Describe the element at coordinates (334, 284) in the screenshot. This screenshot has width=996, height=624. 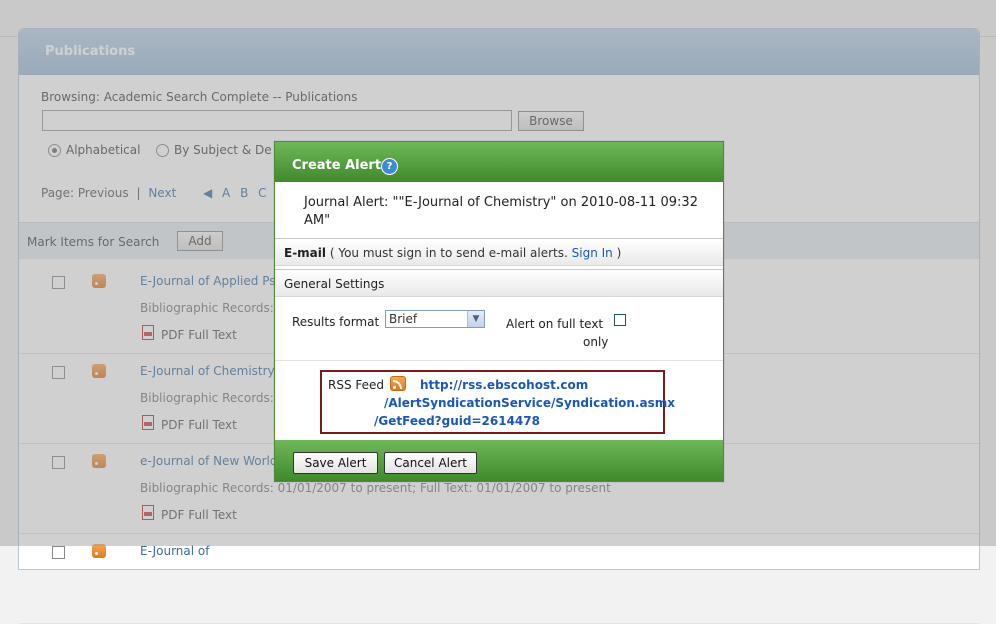
I see `general-settings-label: General Settings` at that location.